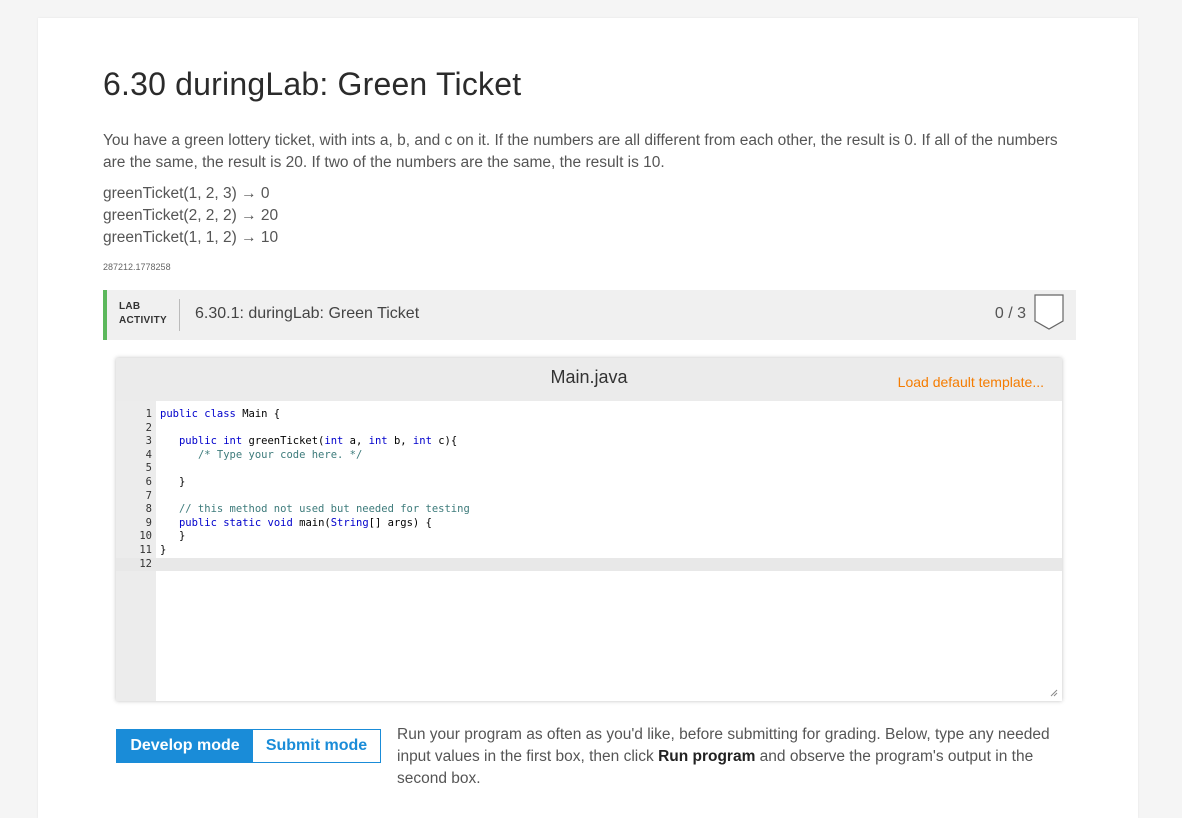 The height and width of the screenshot is (818, 1182). Describe the element at coordinates (145, 563) in the screenshot. I see `line-number: 12` at that location.